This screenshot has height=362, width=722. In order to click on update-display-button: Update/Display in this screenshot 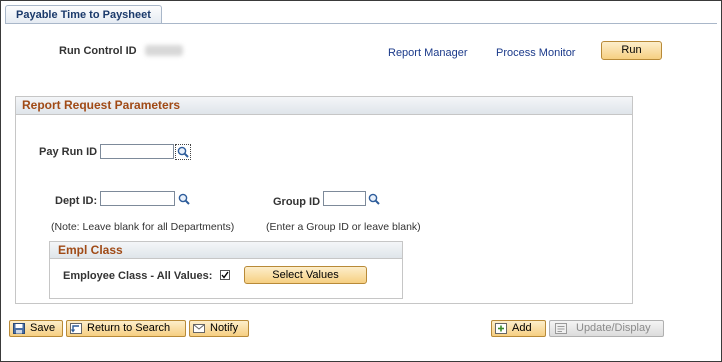, I will do `click(606, 328)`.